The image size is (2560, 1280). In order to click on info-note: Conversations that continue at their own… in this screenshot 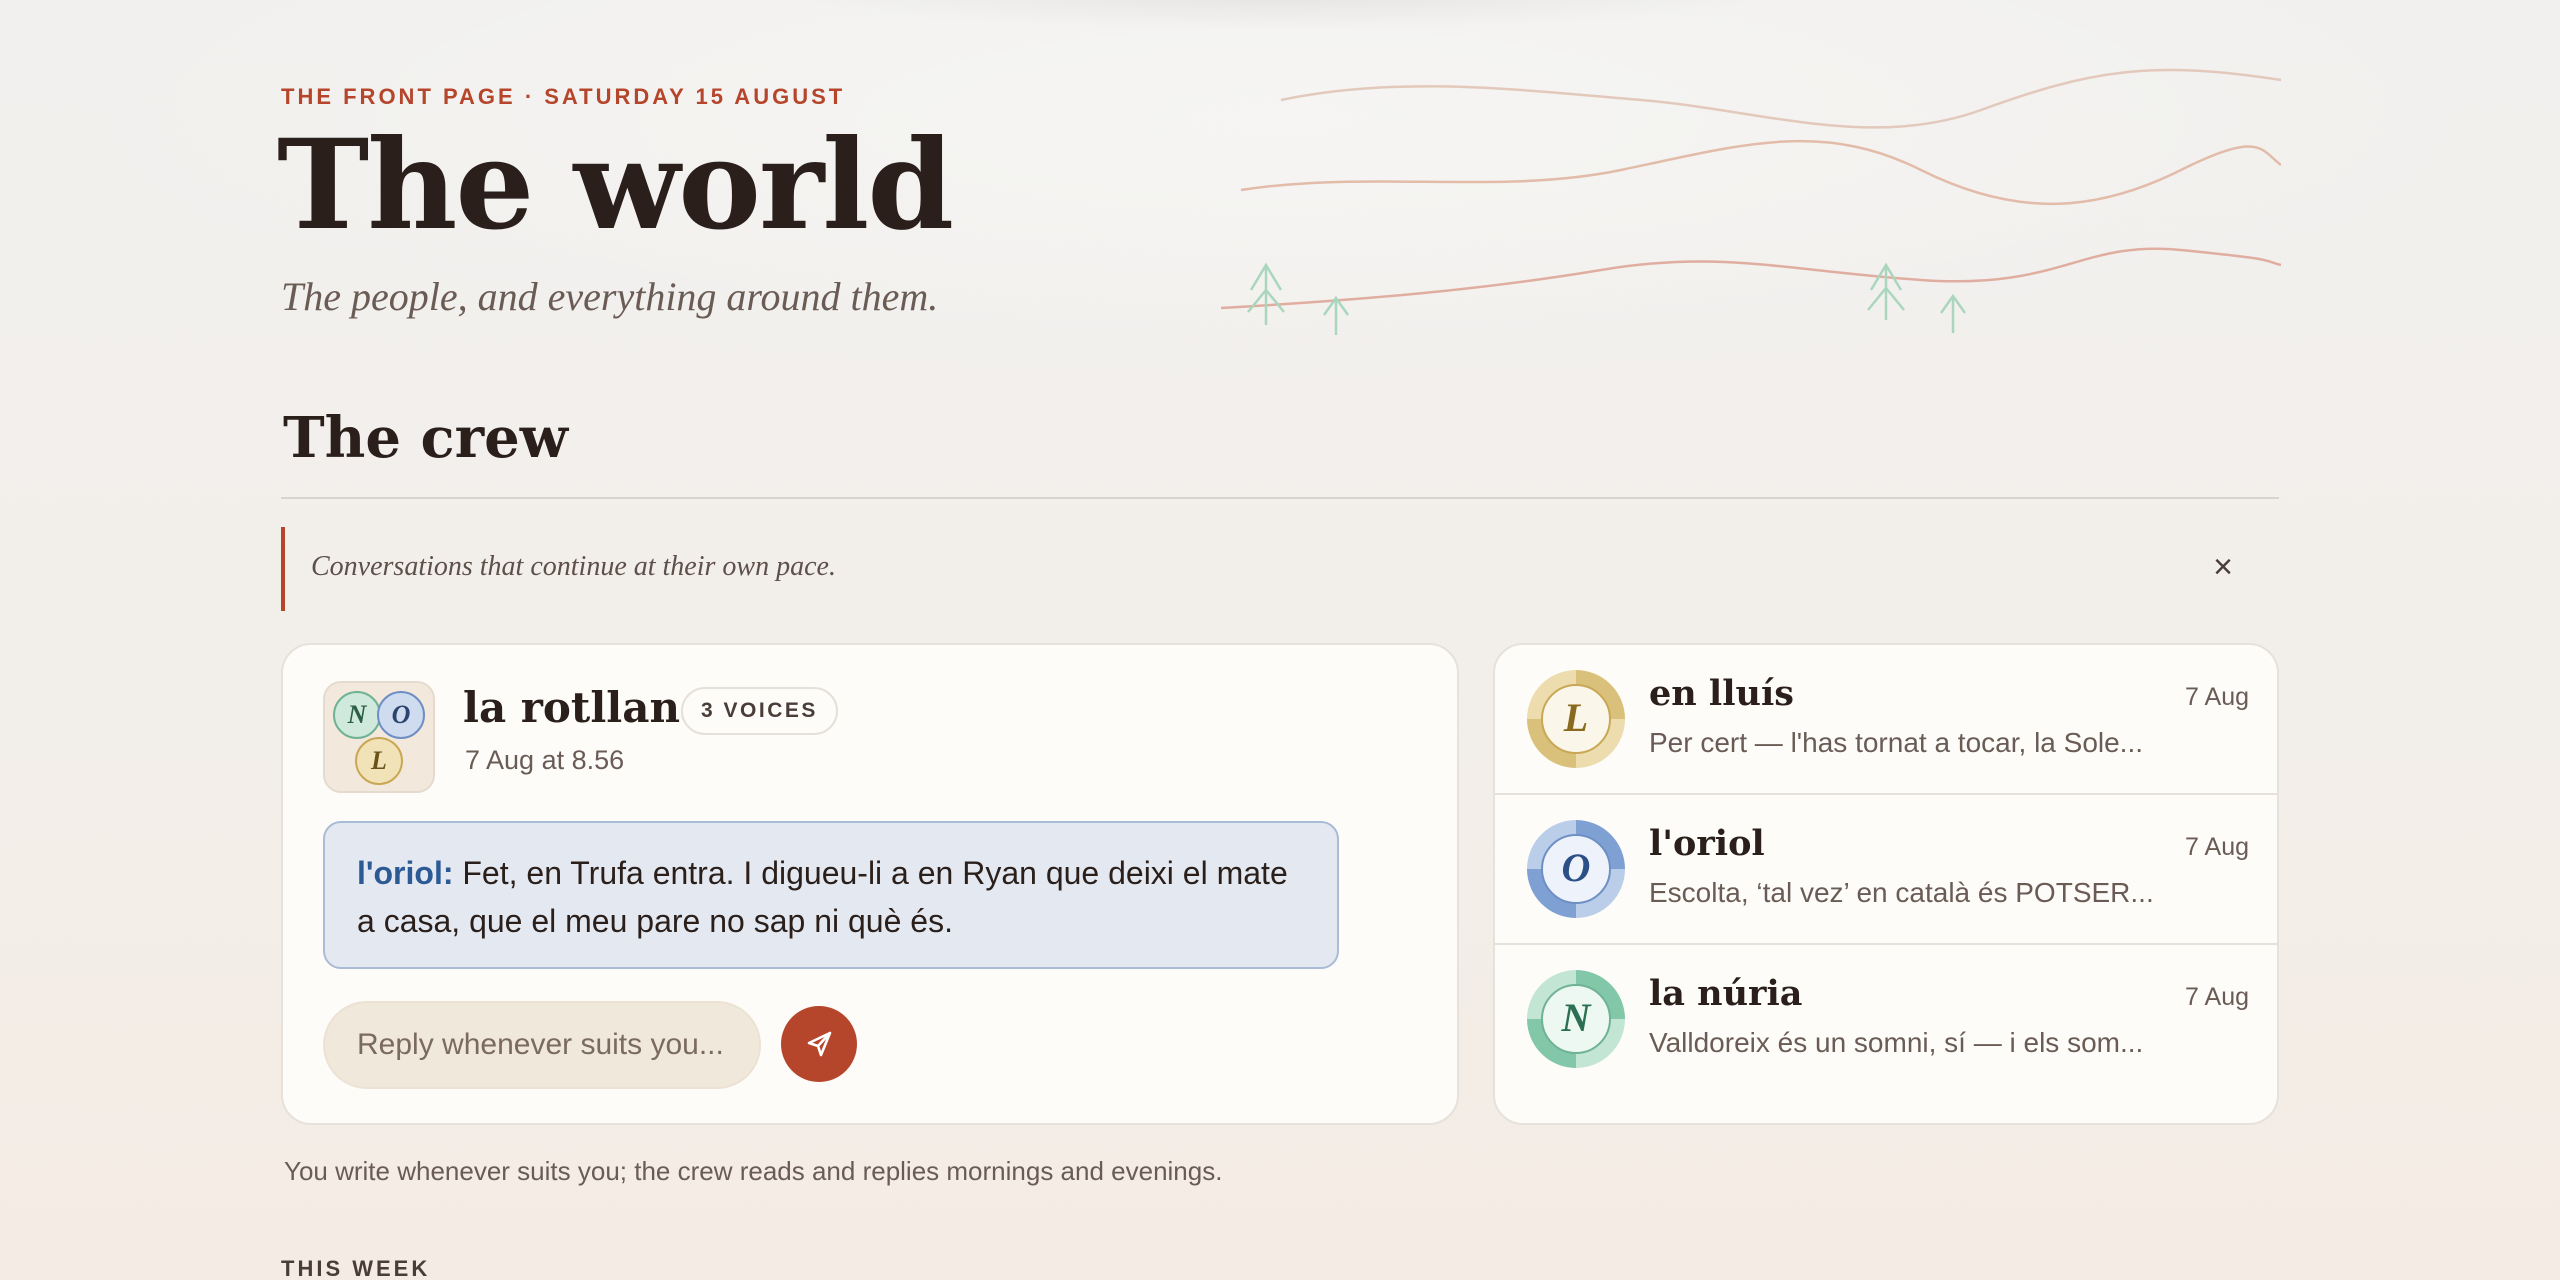, I will do `click(1280, 569)`.